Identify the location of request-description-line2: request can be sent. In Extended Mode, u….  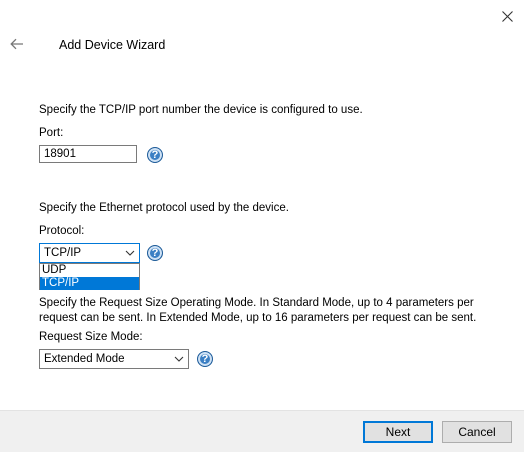
(258, 318).